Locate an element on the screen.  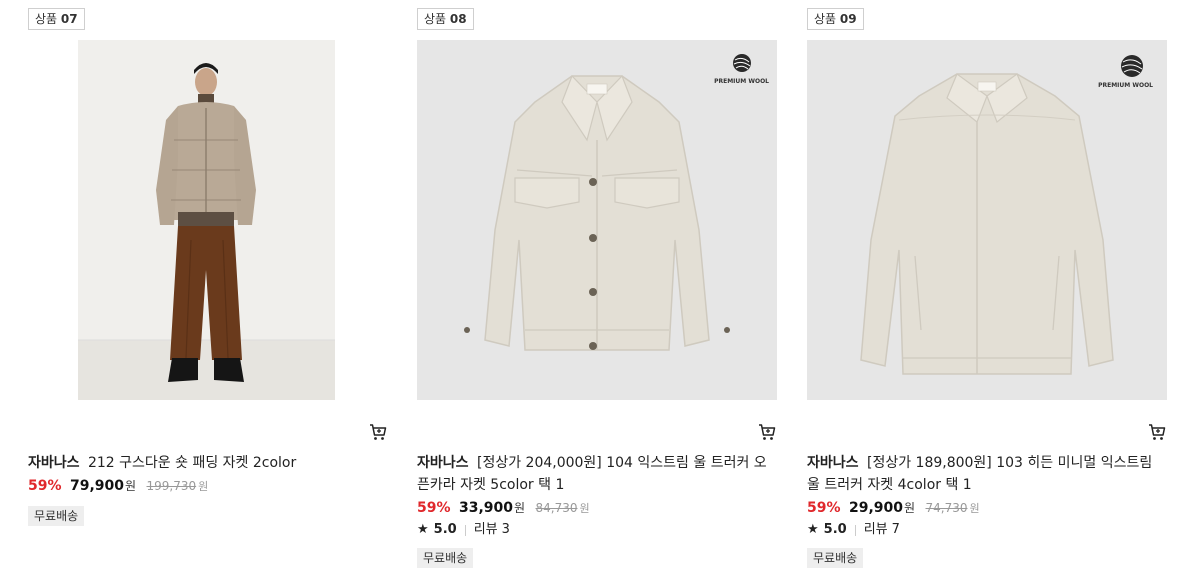
price-row: 59% 33,900원 84,730 원 is located at coordinates (597, 508).